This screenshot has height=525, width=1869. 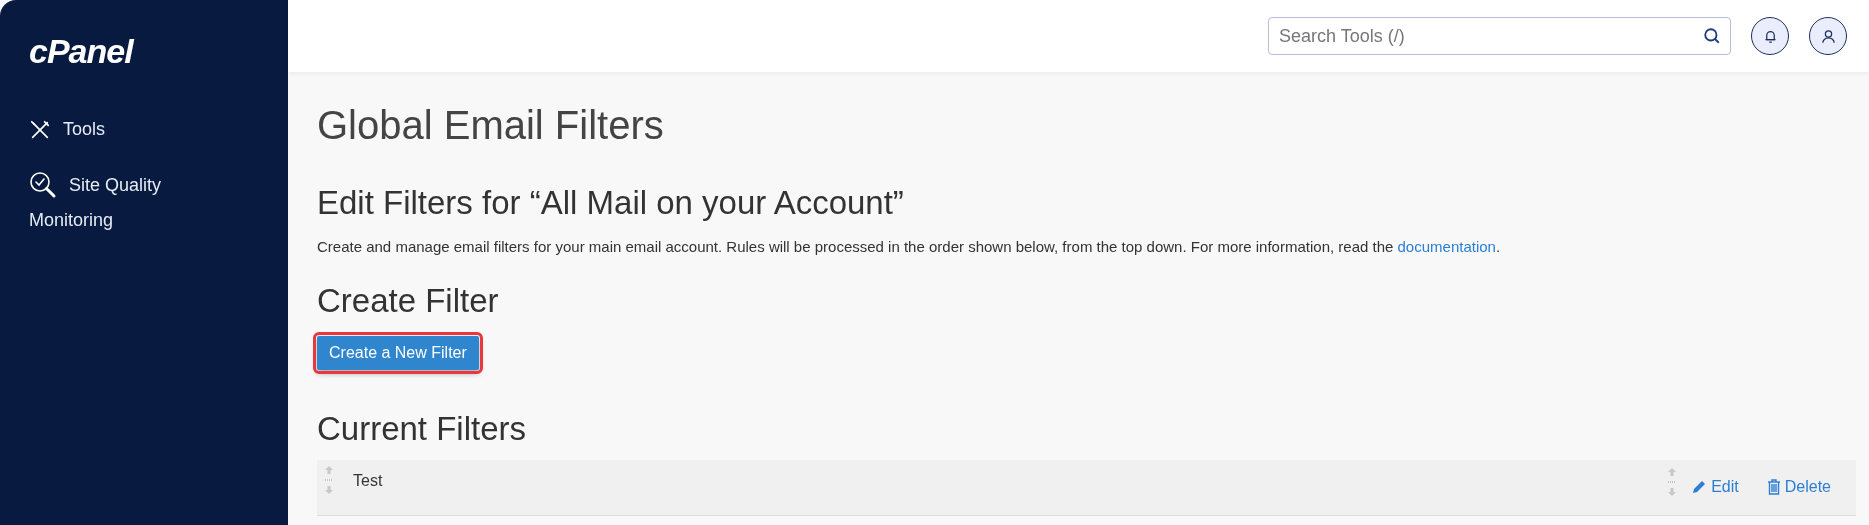 I want to click on edit-link: Edit, so click(x=1715, y=487).